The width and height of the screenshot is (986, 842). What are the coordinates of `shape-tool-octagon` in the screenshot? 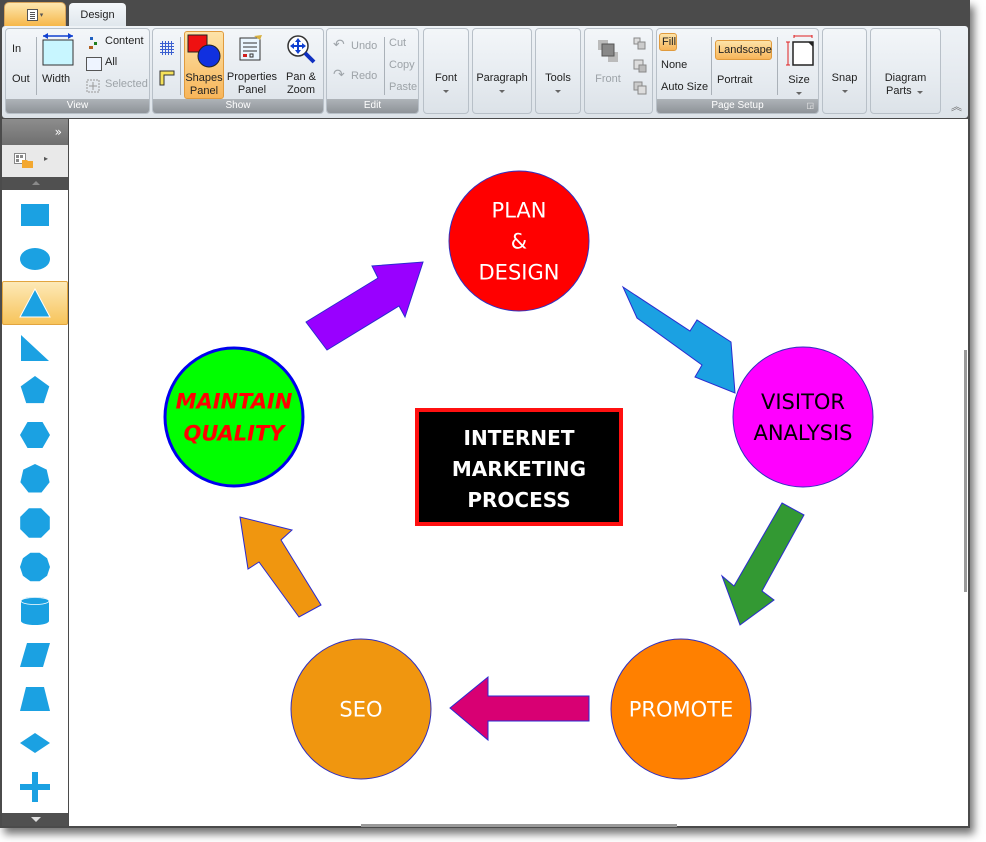 It's located at (35, 523).